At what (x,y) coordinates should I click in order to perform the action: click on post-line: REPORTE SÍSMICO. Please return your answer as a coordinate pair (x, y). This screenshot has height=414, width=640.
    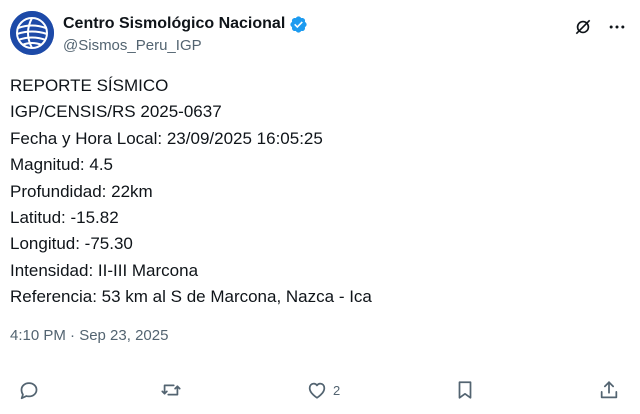
    Looking at the image, I should click on (89, 85).